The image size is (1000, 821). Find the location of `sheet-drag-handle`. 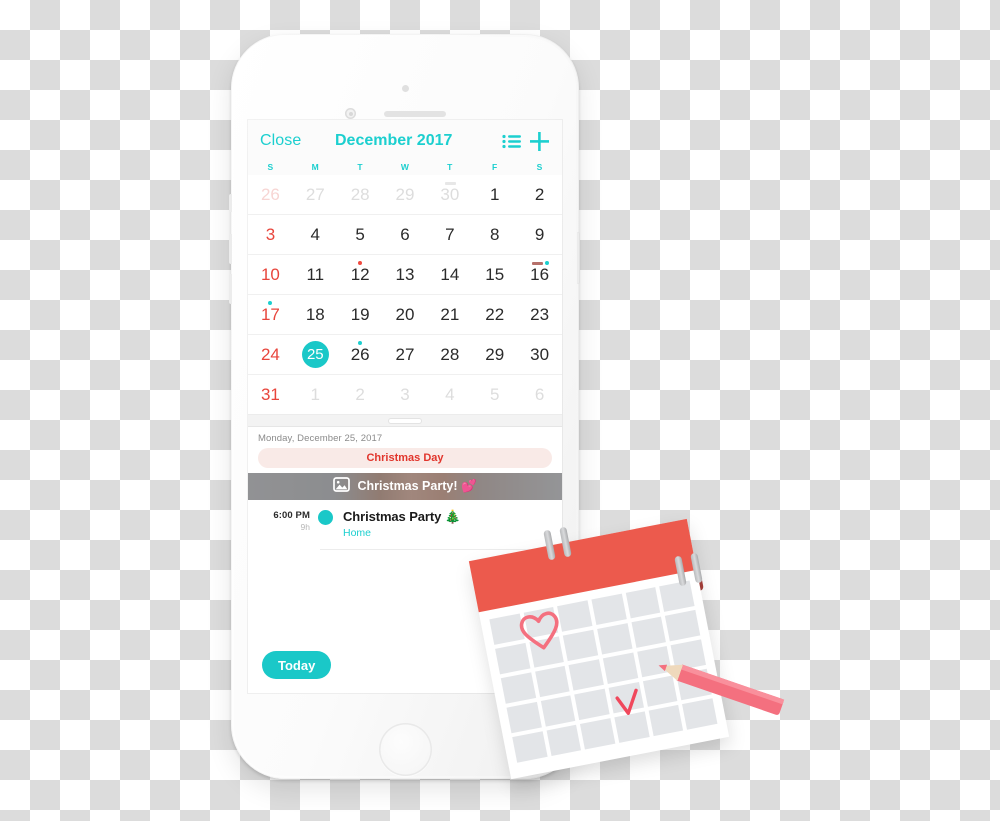

sheet-drag-handle is located at coordinates (405, 420).